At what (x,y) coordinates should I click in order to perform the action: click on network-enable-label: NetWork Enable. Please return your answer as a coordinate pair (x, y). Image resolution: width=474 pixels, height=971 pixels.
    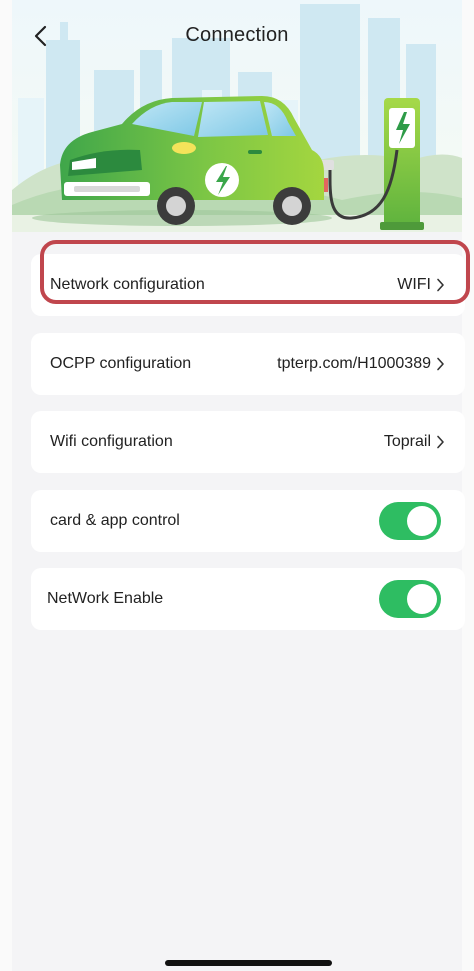
    Looking at the image, I should click on (105, 598).